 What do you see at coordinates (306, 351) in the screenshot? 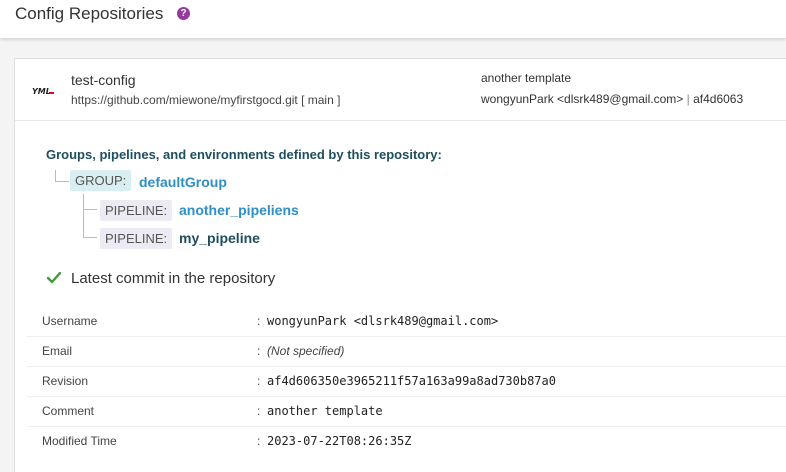
I see `detail-value-email: (Not specified)` at bounding box center [306, 351].